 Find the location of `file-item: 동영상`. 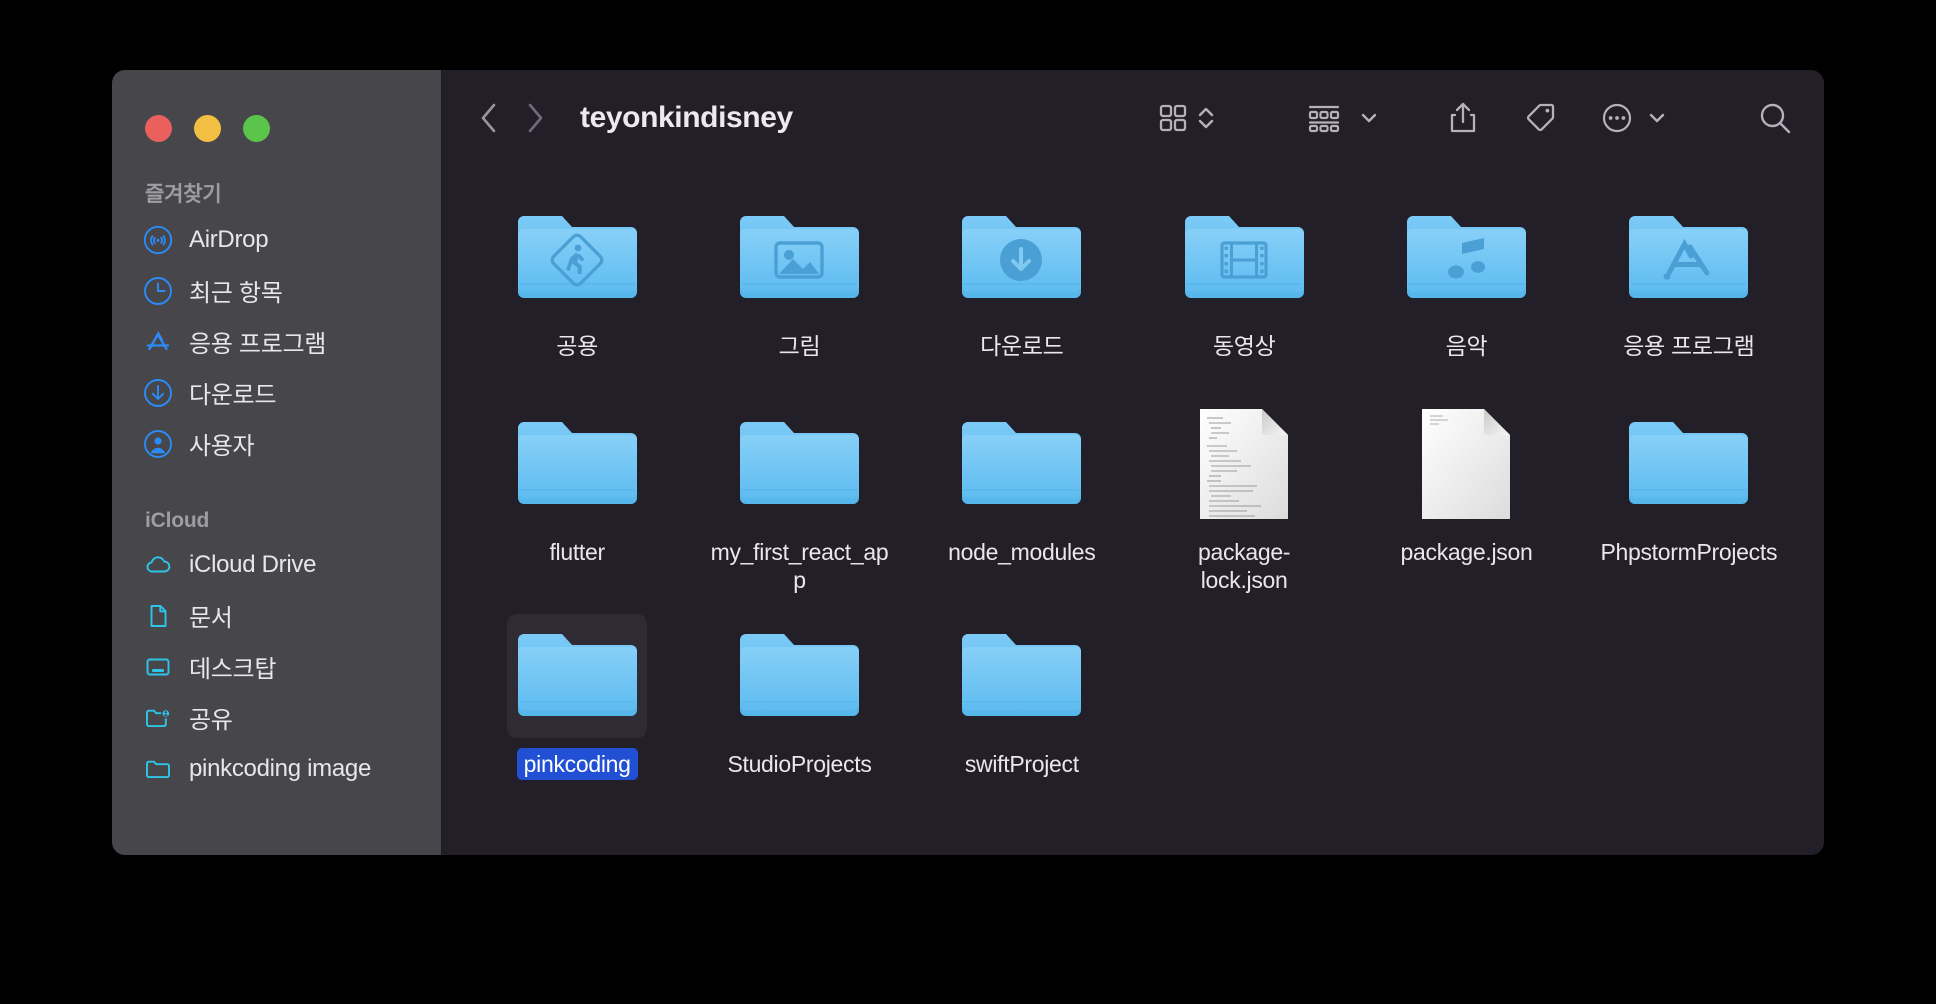

file-item: 동영상 is located at coordinates (1244, 286).